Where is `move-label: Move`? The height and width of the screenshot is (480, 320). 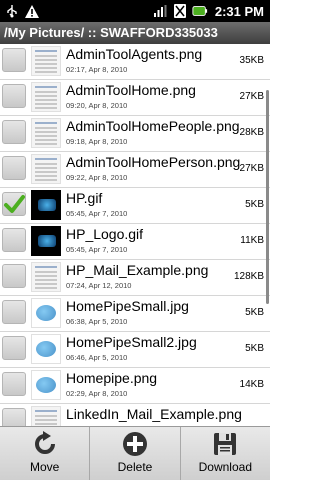
move-label: Move is located at coordinates (44, 467).